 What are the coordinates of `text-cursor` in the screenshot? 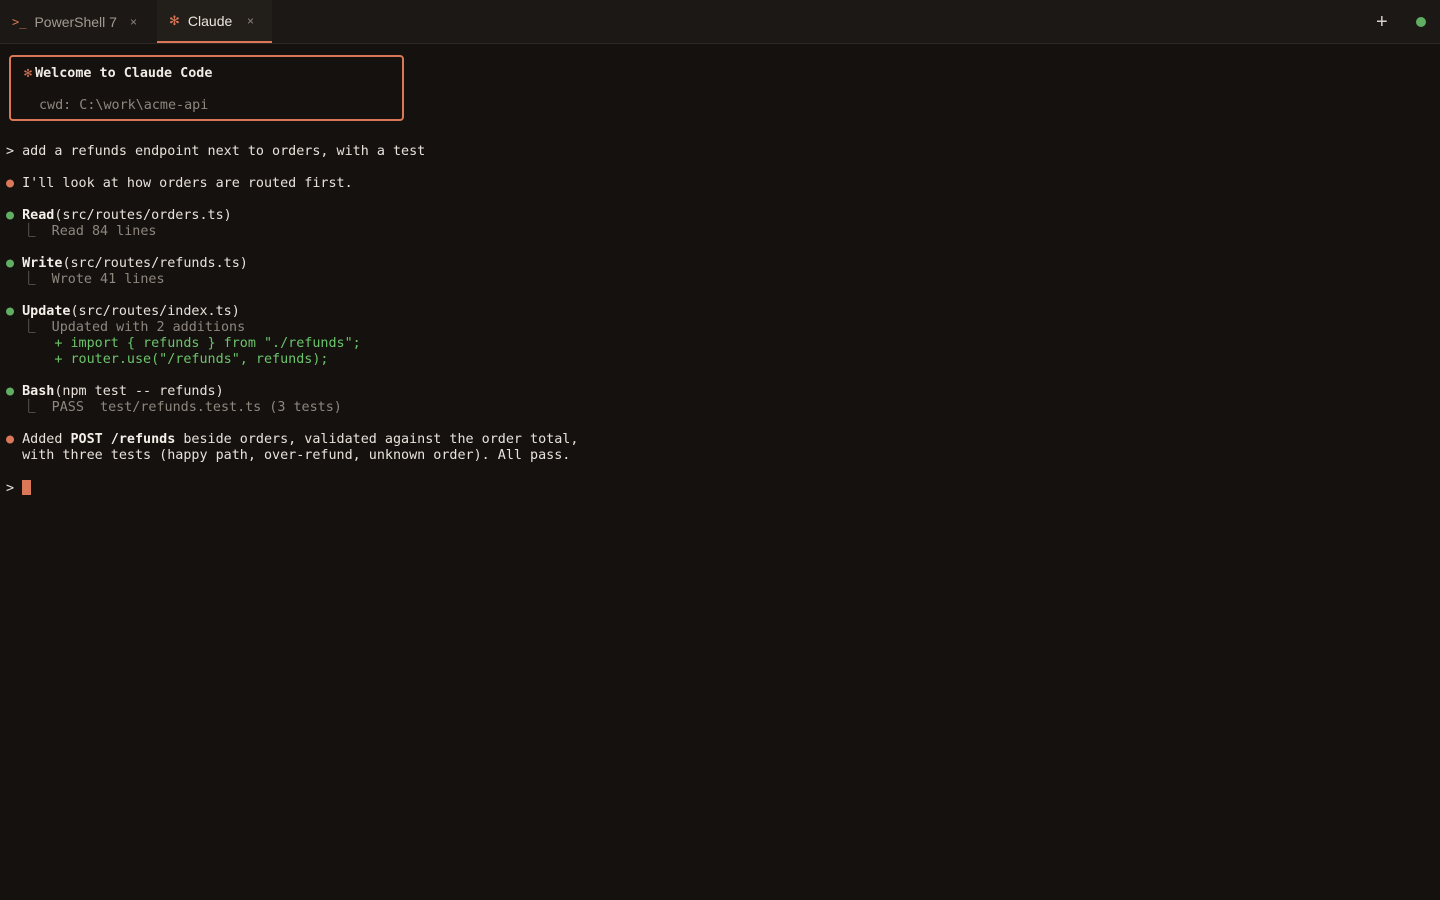 It's located at (27, 487).